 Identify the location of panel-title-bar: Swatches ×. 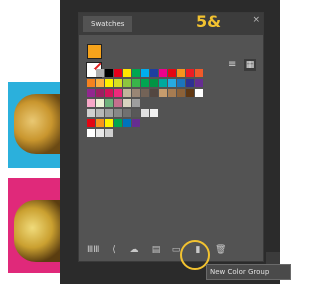
(171, 24).